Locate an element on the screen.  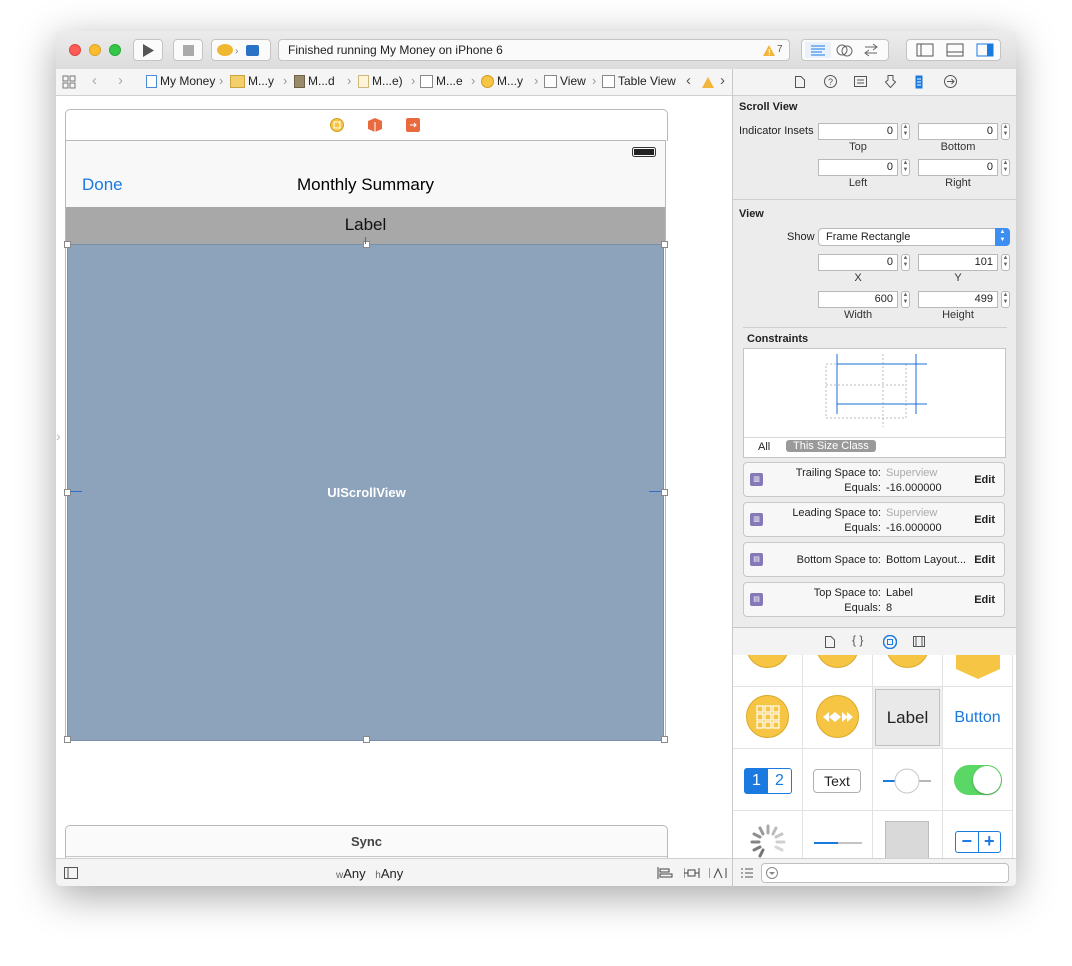
crumb-table-view: Table View is located at coordinates (639, 81).